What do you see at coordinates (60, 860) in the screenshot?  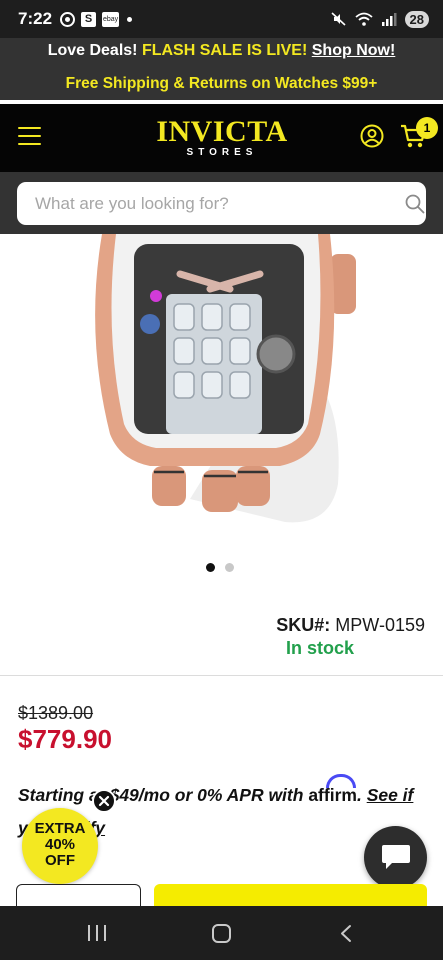 I see `badge-line3: OFF` at bounding box center [60, 860].